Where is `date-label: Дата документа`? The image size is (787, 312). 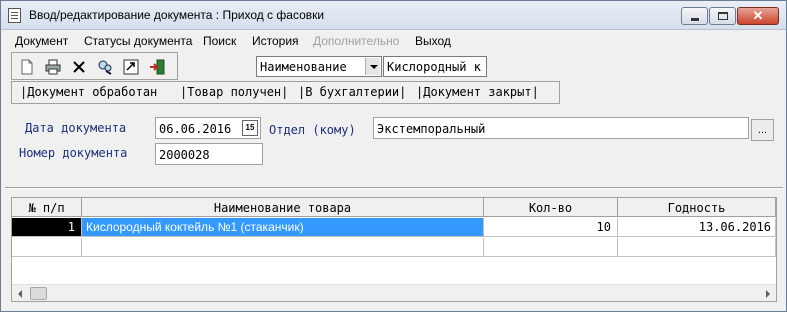
date-label: Дата документа is located at coordinates (76, 128).